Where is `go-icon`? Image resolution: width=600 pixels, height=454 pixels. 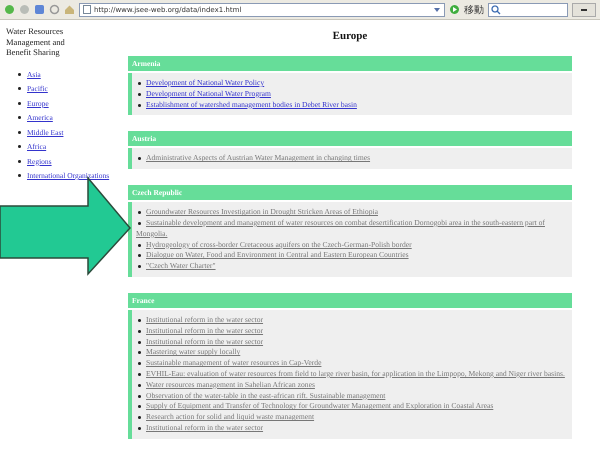
go-icon is located at coordinates (454, 9).